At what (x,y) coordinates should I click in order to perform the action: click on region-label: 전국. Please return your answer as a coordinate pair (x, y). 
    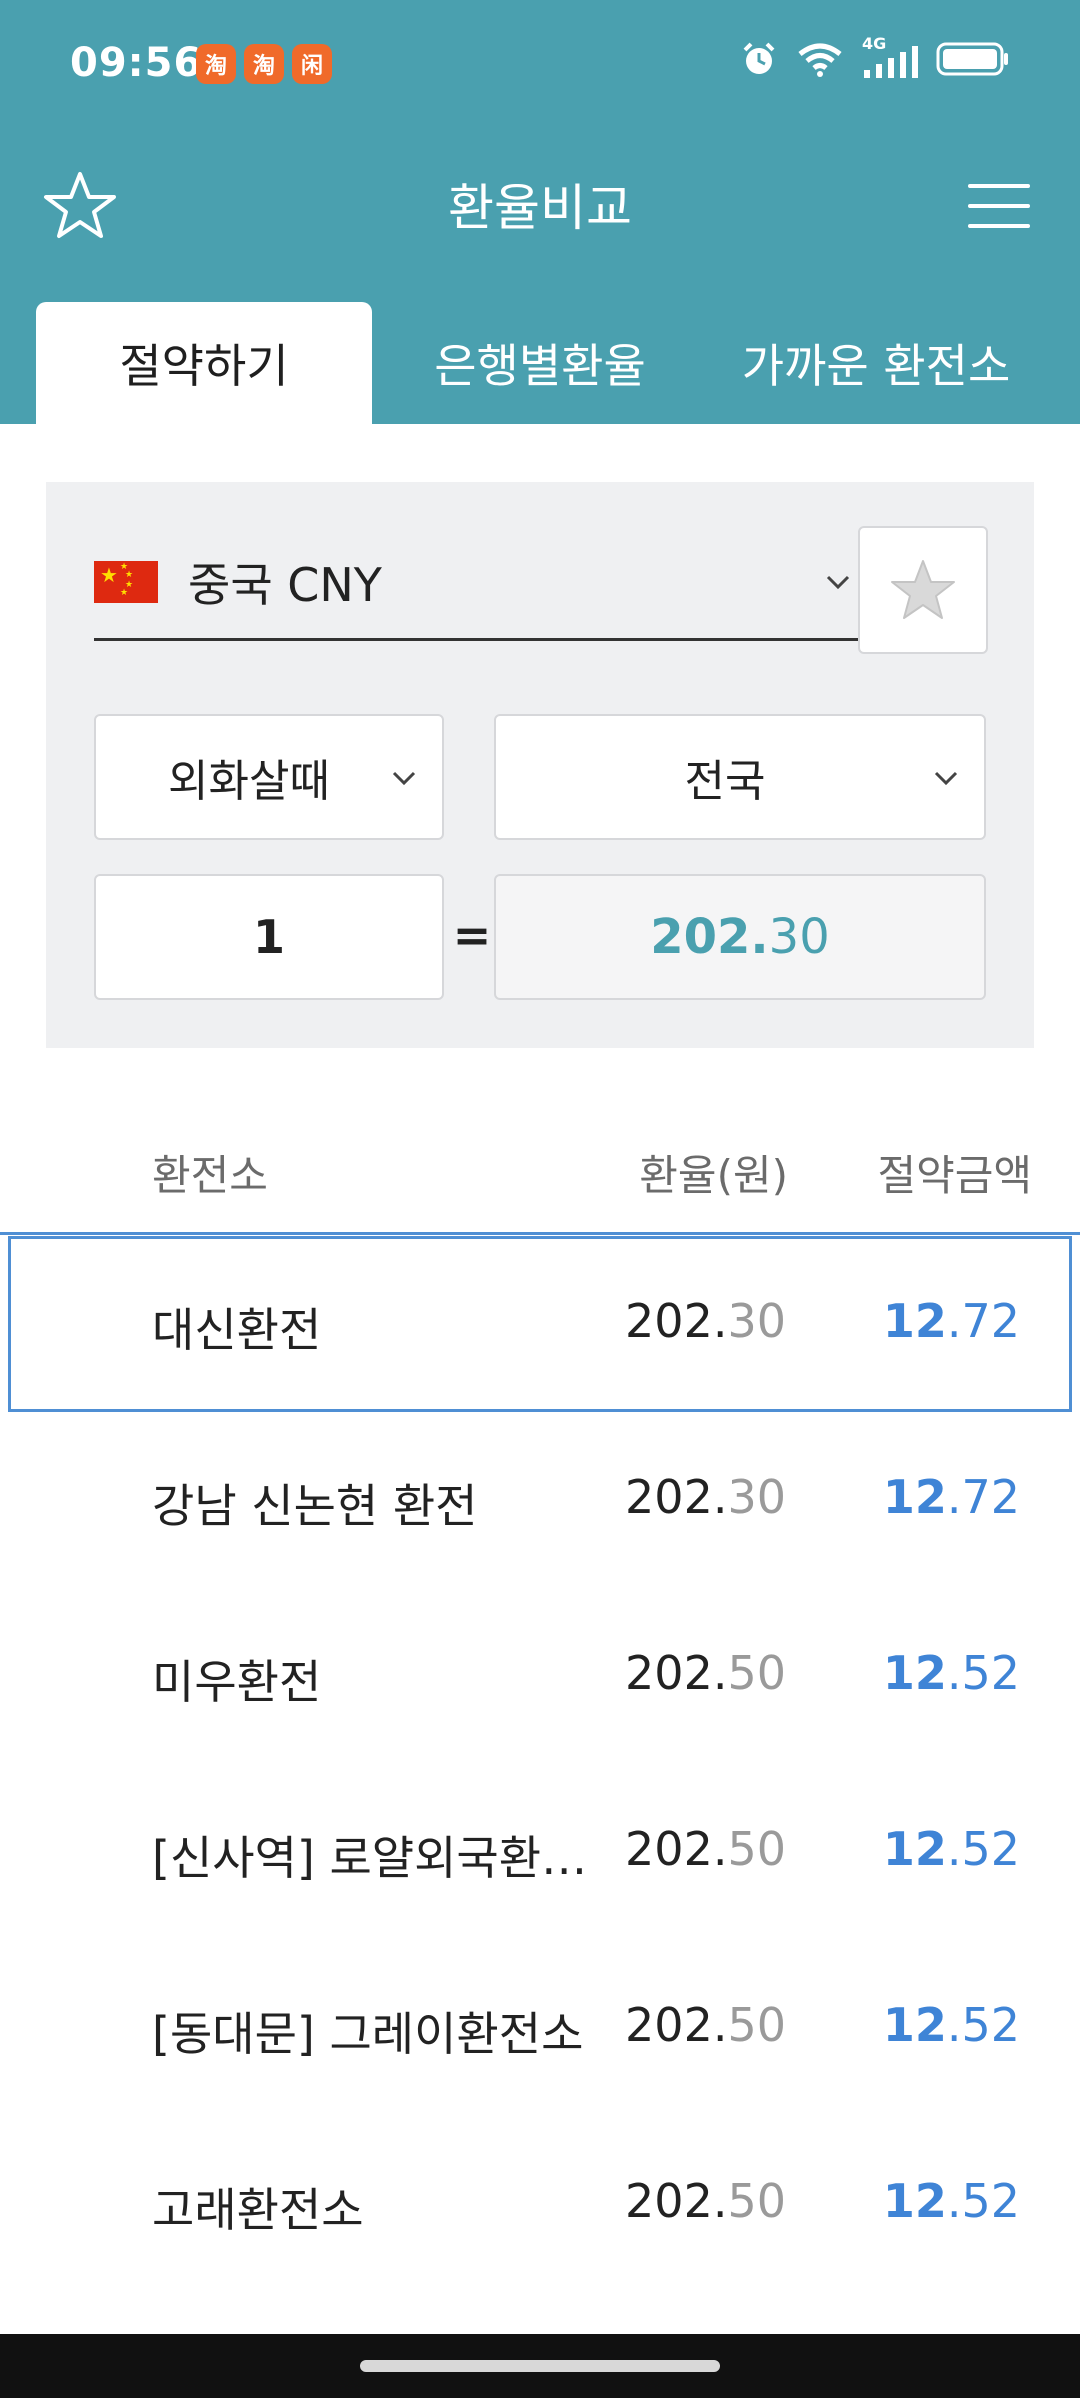
    Looking at the image, I should click on (725, 781).